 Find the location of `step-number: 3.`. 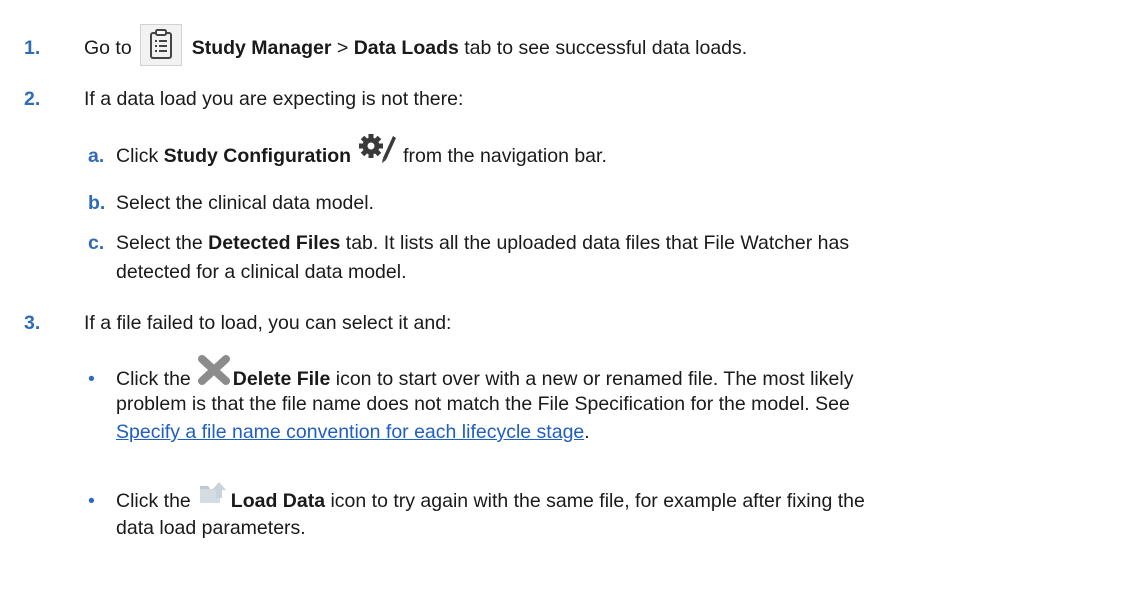

step-number: 3. is located at coordinates (32, 323).